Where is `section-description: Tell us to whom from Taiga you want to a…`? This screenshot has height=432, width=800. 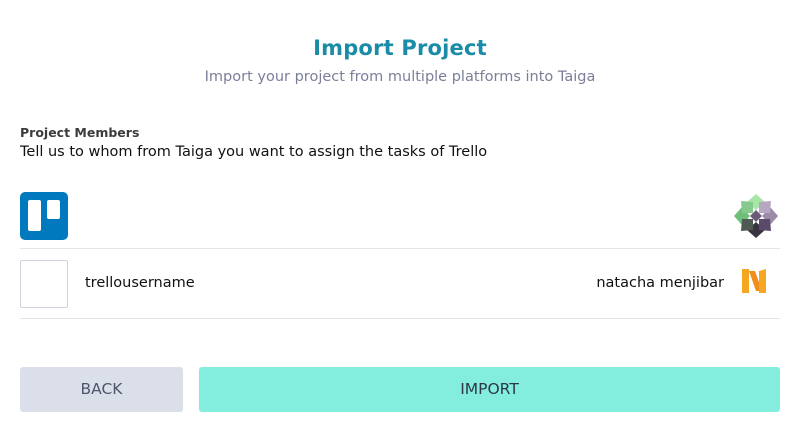 section-description: Tell us to whom from Taiga you want to a… is located at coordinates (254, 152).